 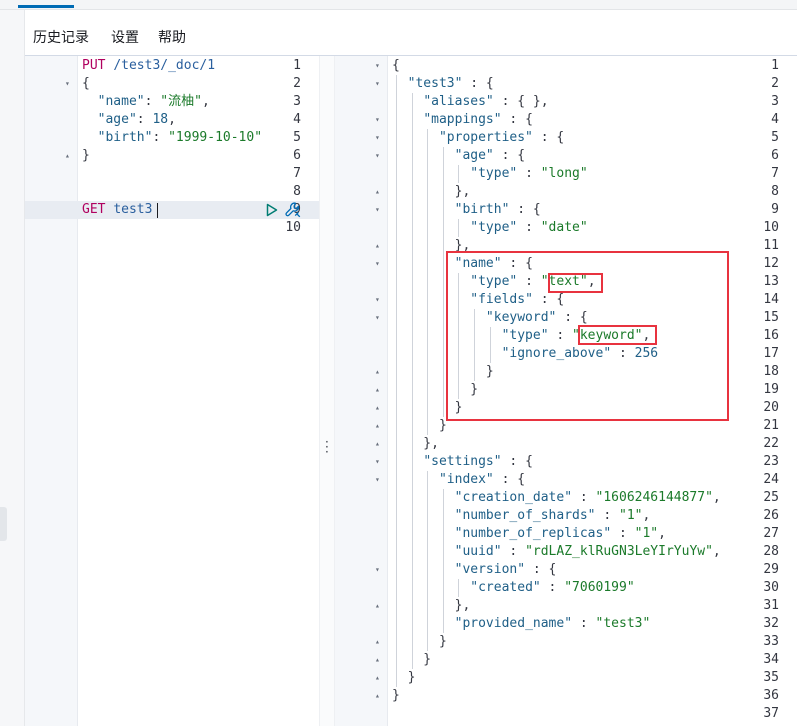 What do you see at coordinates (478, 551) in the screenshot?
I see `code-token: "uuid"` at bounding box center [478, 551].